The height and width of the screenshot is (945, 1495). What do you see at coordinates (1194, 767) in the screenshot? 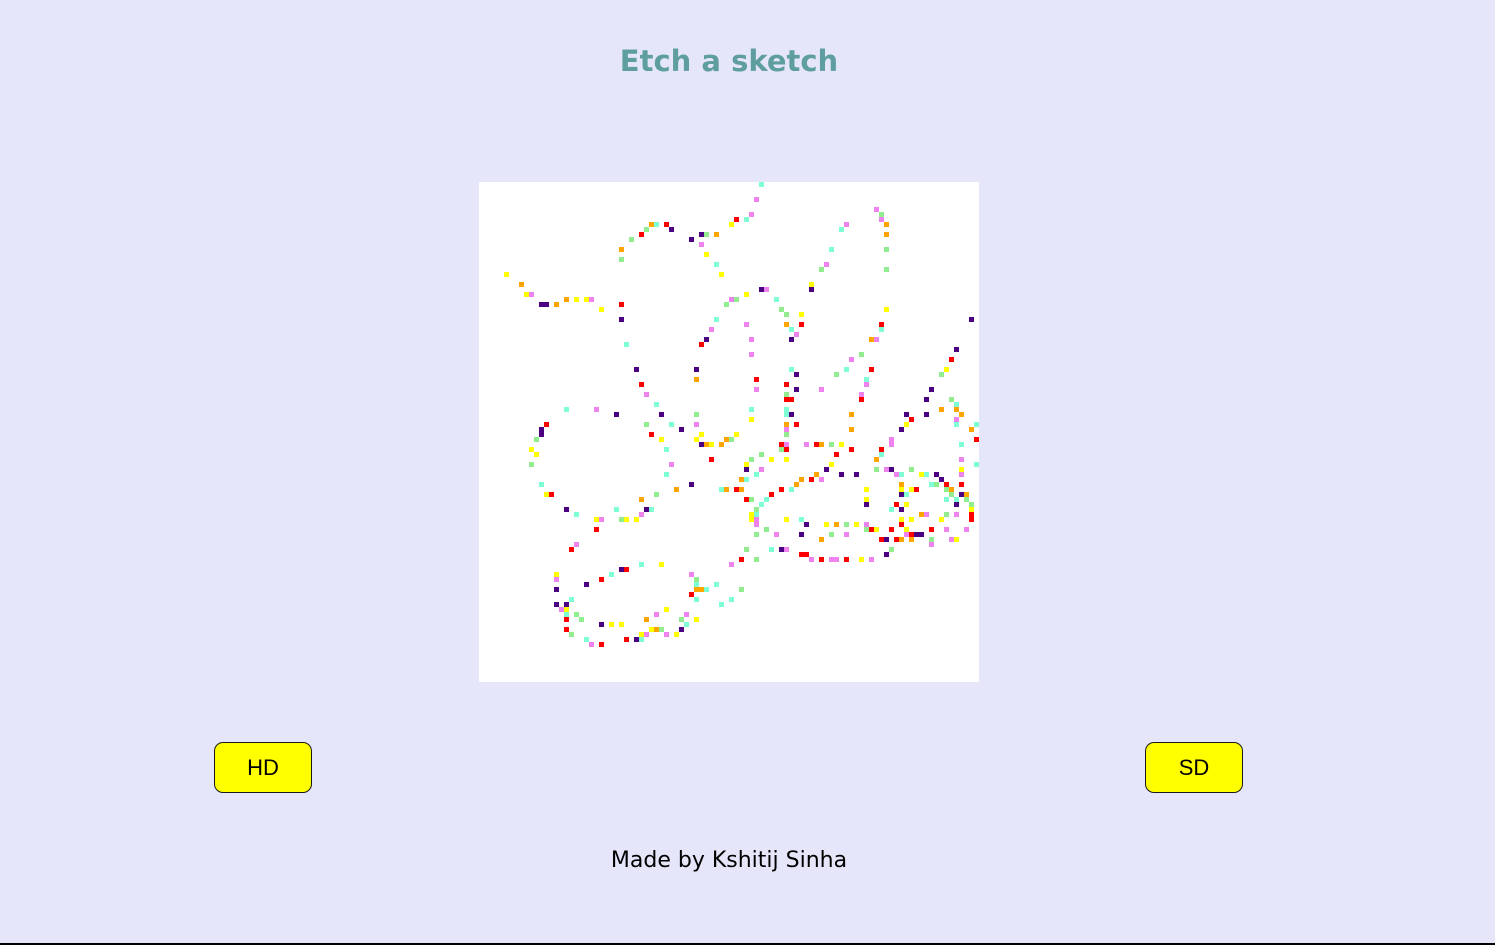
I see `sd-button: SD` at bounding box center [1194, 767].